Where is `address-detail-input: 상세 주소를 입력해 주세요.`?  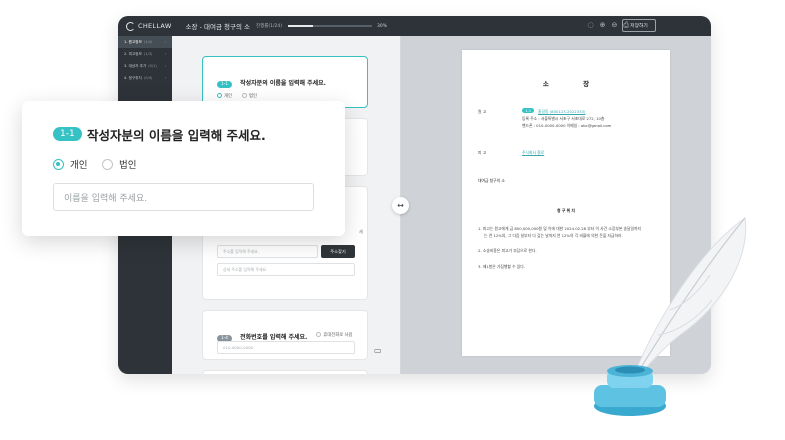
address-detail-input: 상세 주소를 입력해 주세요. is located at coordinates (286, 269).